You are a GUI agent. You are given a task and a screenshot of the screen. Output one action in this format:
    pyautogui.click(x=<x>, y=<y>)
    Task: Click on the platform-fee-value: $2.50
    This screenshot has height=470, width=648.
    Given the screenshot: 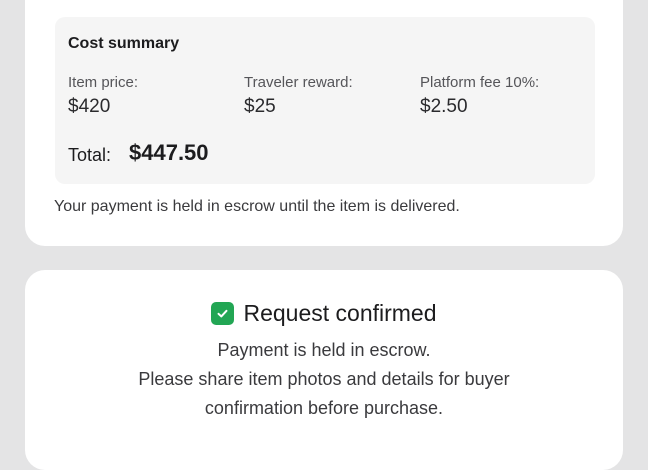 What is the action you would take?
    pyautogui.click(x=444, y=106)
    